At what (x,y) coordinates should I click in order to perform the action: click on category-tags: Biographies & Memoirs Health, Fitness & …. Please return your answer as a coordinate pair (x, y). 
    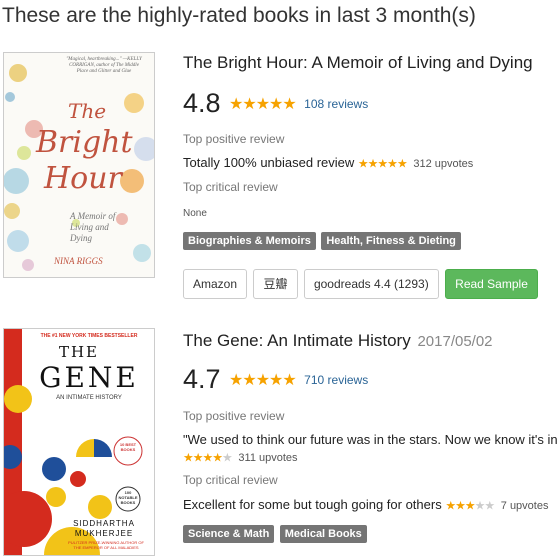
    Looking at the image, I should click on (322, 240).